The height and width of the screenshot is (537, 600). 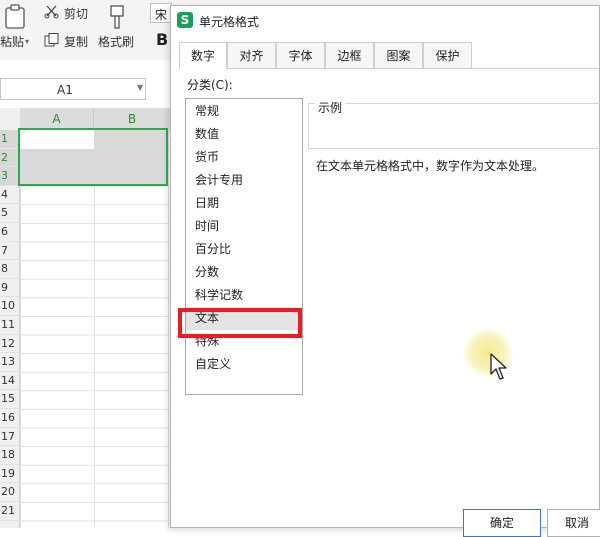 What do you see at coordinates (140, 87) in the screenshot?
I see `chevron-down-icon: ▼` at bounding box center [140, 87].